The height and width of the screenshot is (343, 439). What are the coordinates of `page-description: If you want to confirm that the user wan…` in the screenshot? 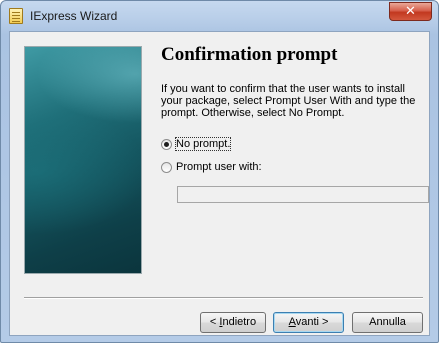 It's located at (288, 101).